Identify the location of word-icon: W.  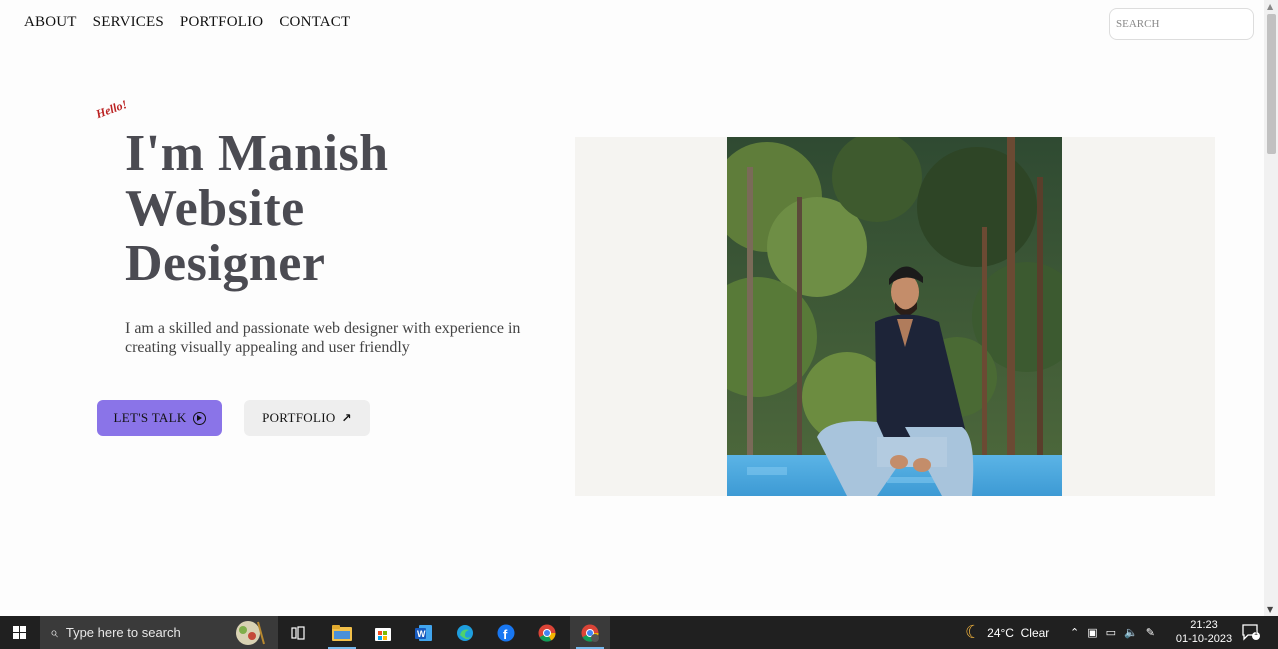
(424, 632).